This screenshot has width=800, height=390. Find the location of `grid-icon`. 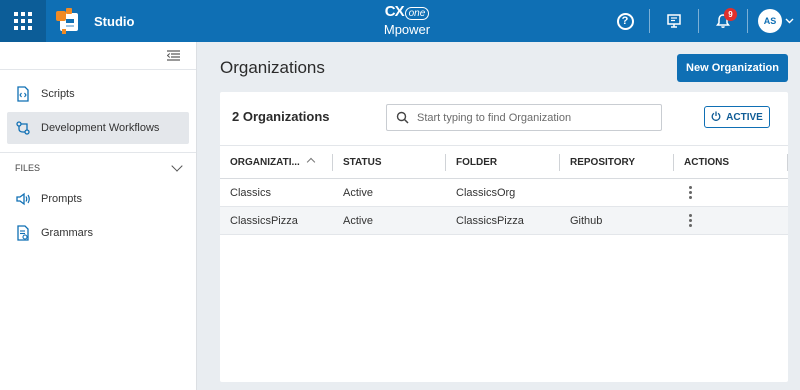

grid-icon is located at coordinates (23, 21).